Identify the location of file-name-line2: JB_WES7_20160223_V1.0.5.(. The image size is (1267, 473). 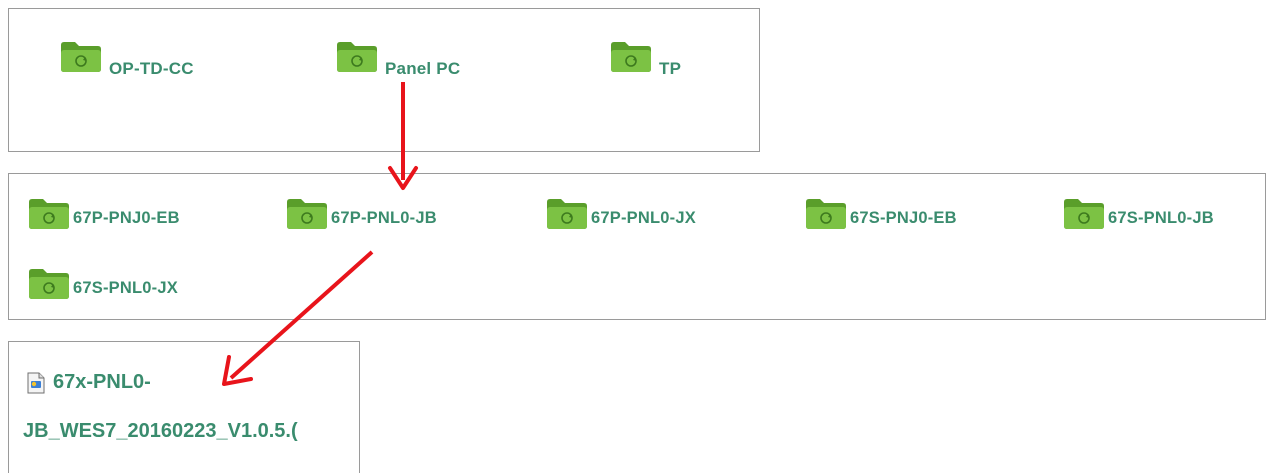
(160, 431).